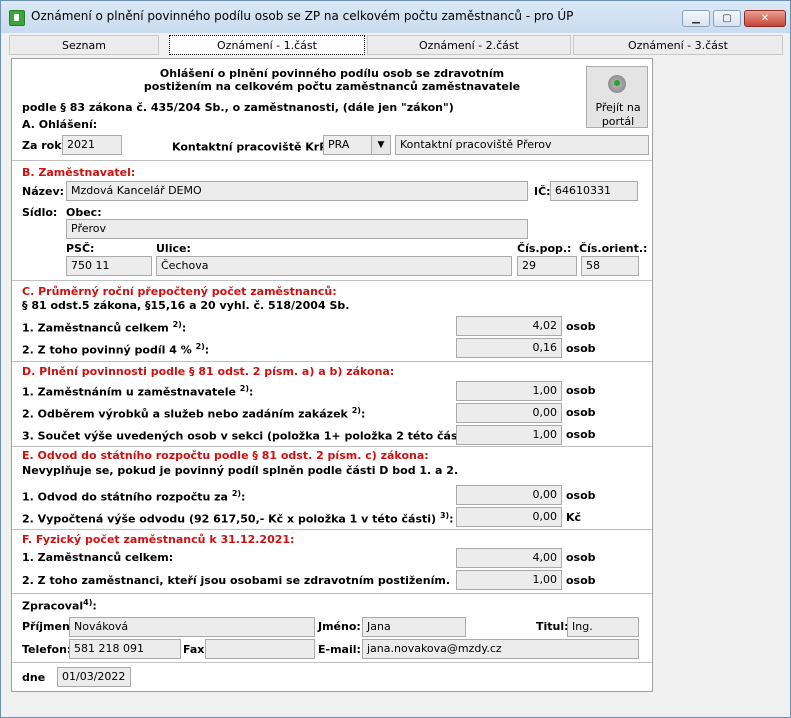  What do you see at coordinates (339, 649) in the screenshot?
I see `email-label: E-mail:` at bounding box center [339, 649].